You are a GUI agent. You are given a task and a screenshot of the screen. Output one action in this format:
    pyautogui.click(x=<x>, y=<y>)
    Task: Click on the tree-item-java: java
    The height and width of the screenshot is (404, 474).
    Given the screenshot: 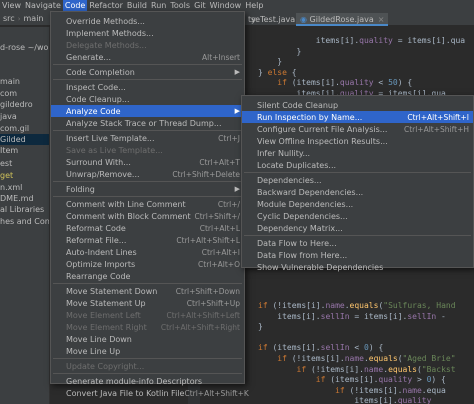 What is the action you would take?
    pyautogui.click(x=8, y=116)
    